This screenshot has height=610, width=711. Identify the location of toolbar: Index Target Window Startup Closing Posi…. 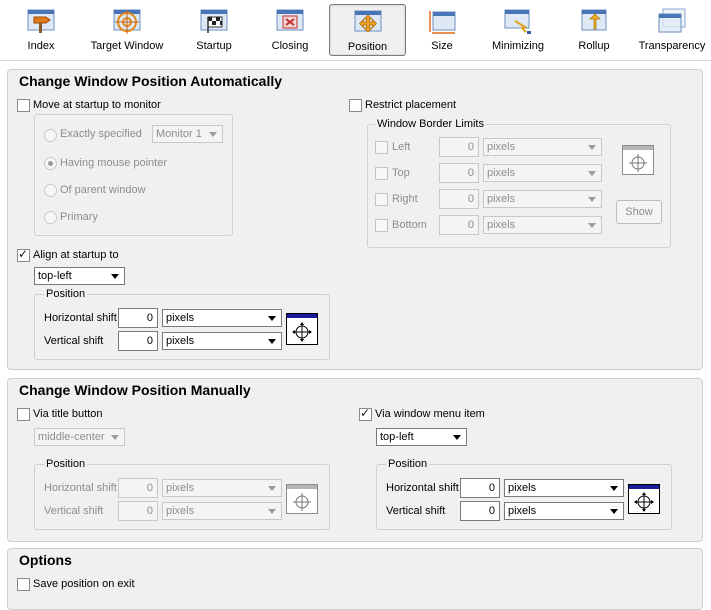
(355, 30).